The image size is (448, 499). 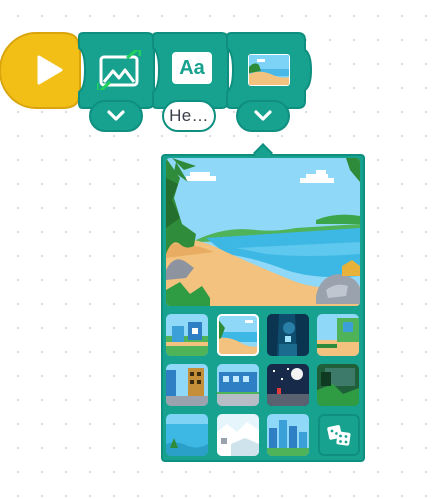 What do you see at coordinates (118, 69) in the screenshot?
I see `image-resize-icon` at bounding box center [118, 69].